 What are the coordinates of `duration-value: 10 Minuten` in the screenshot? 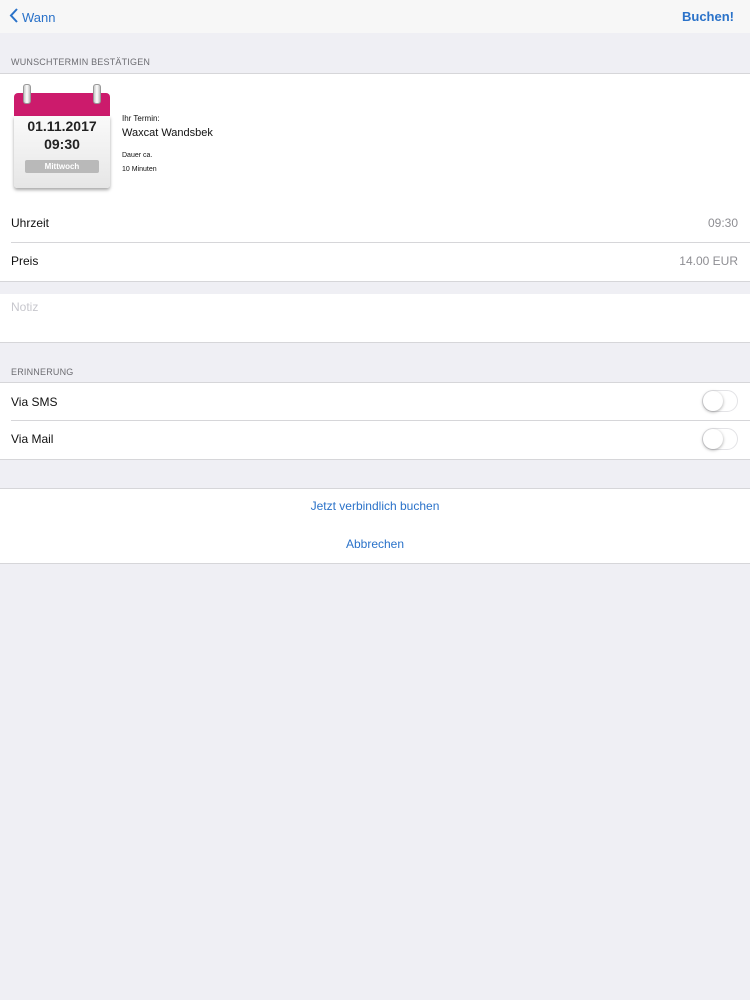 It's located at (139, 169).